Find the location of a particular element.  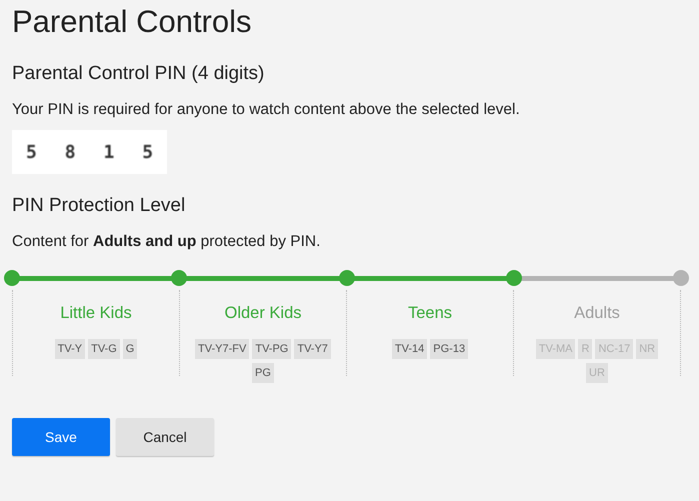

rating-tag: PG-13 is located at coordinates (449, 349).